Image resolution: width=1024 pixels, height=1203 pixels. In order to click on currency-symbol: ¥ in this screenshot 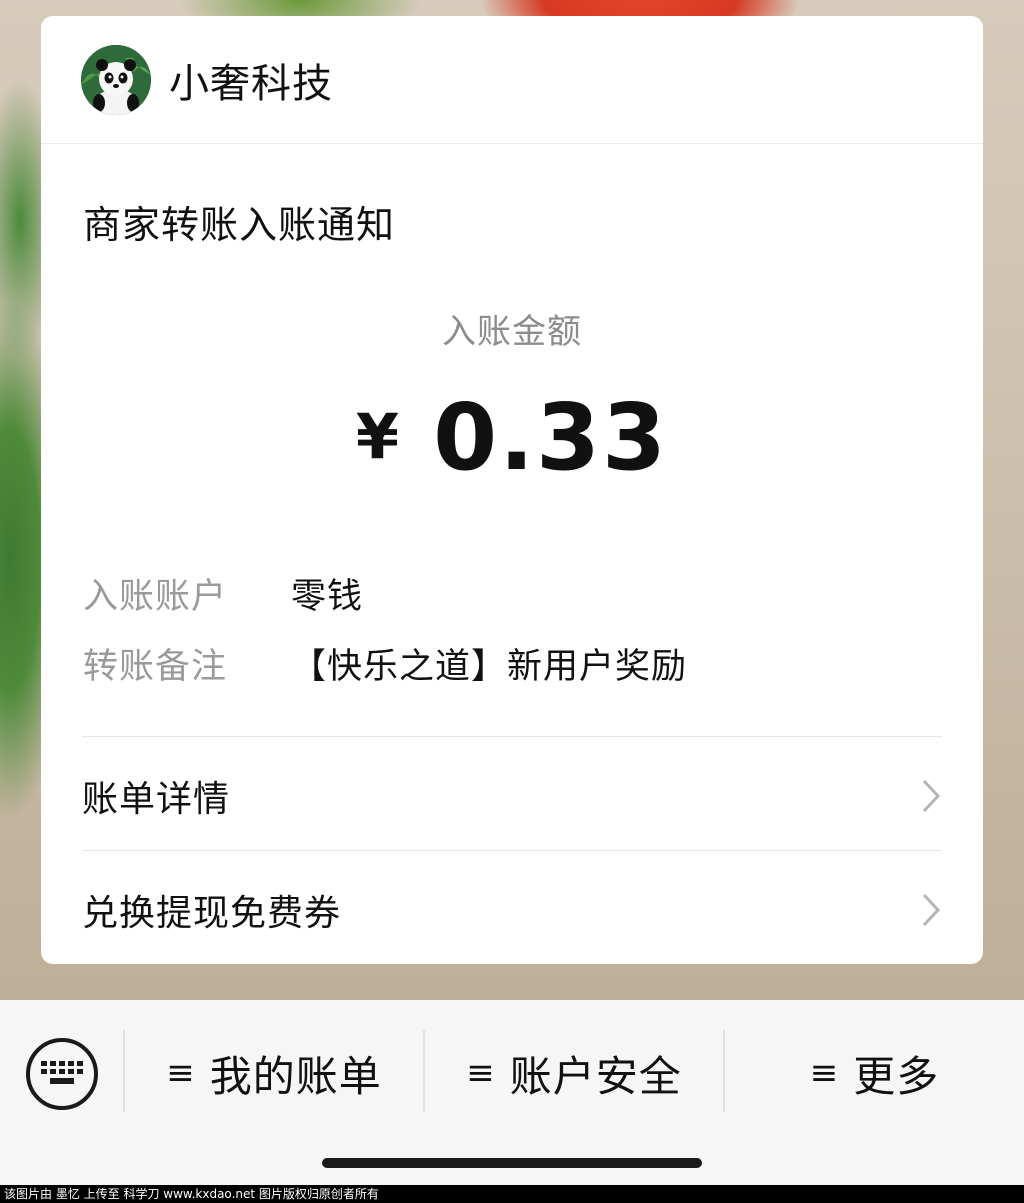, I will do `click(377, 436)`.